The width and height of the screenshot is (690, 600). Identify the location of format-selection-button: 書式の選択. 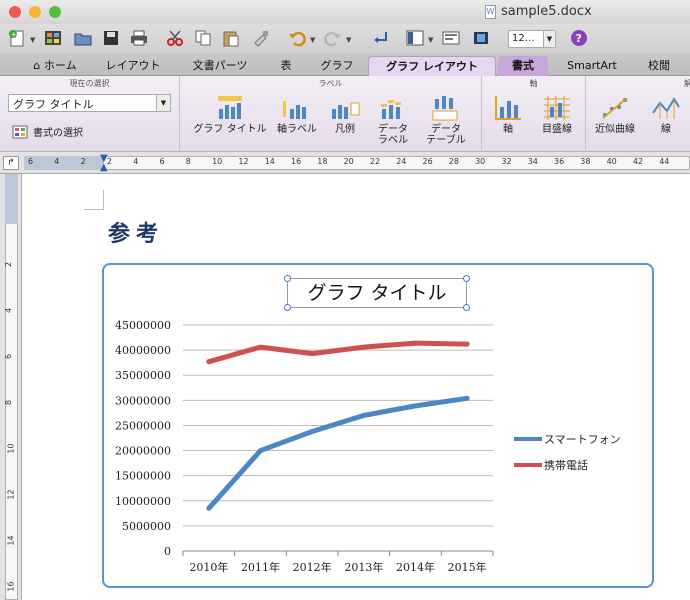
(47, 131).